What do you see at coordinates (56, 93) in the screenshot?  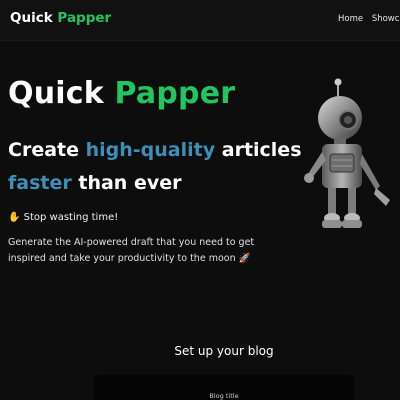 I see `hero-title-first: Quick` at bounding box center [56, 93].